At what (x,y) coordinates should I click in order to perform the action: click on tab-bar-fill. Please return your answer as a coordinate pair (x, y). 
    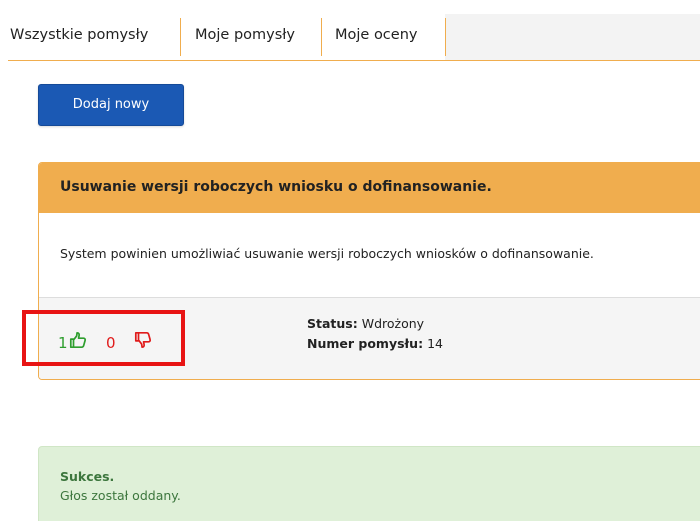
    Looking at the image, I should click on (572, 37).